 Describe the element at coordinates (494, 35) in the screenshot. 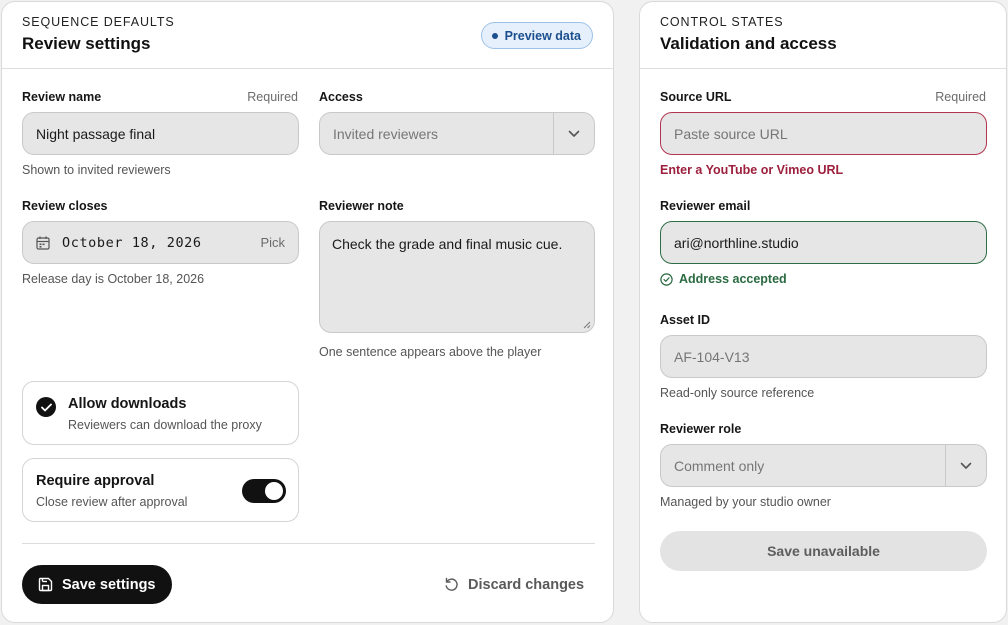

I see `badge-dot-icon` at that location.